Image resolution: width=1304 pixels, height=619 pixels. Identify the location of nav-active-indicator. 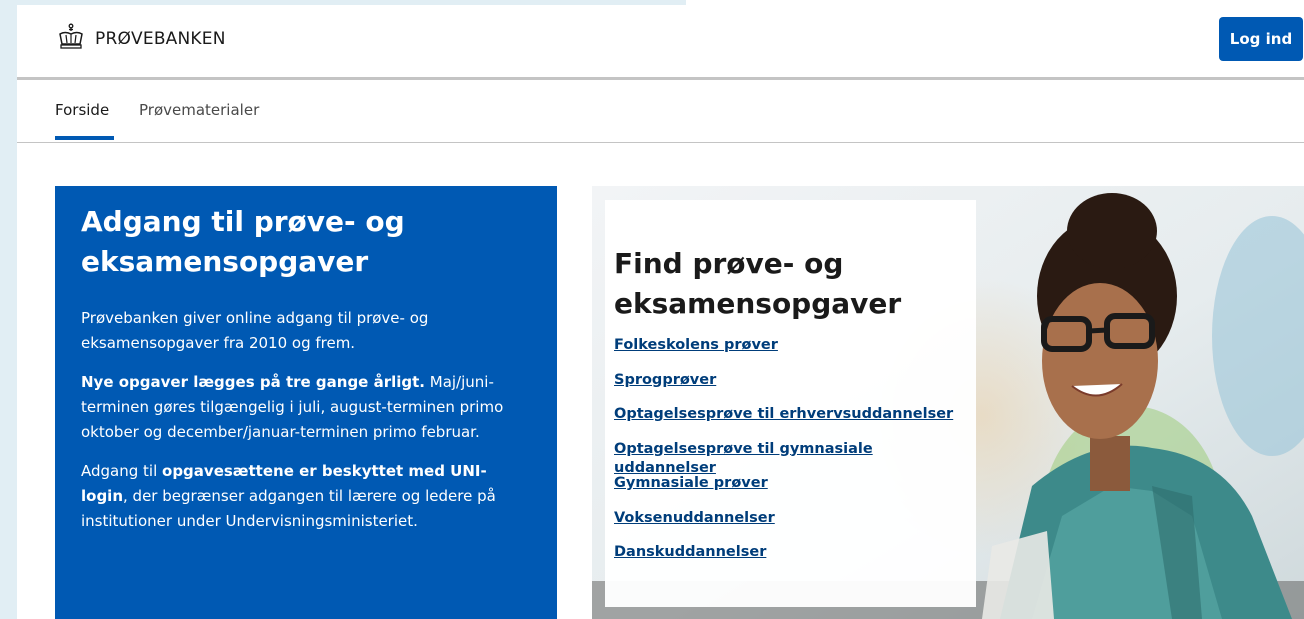
(84, 138).